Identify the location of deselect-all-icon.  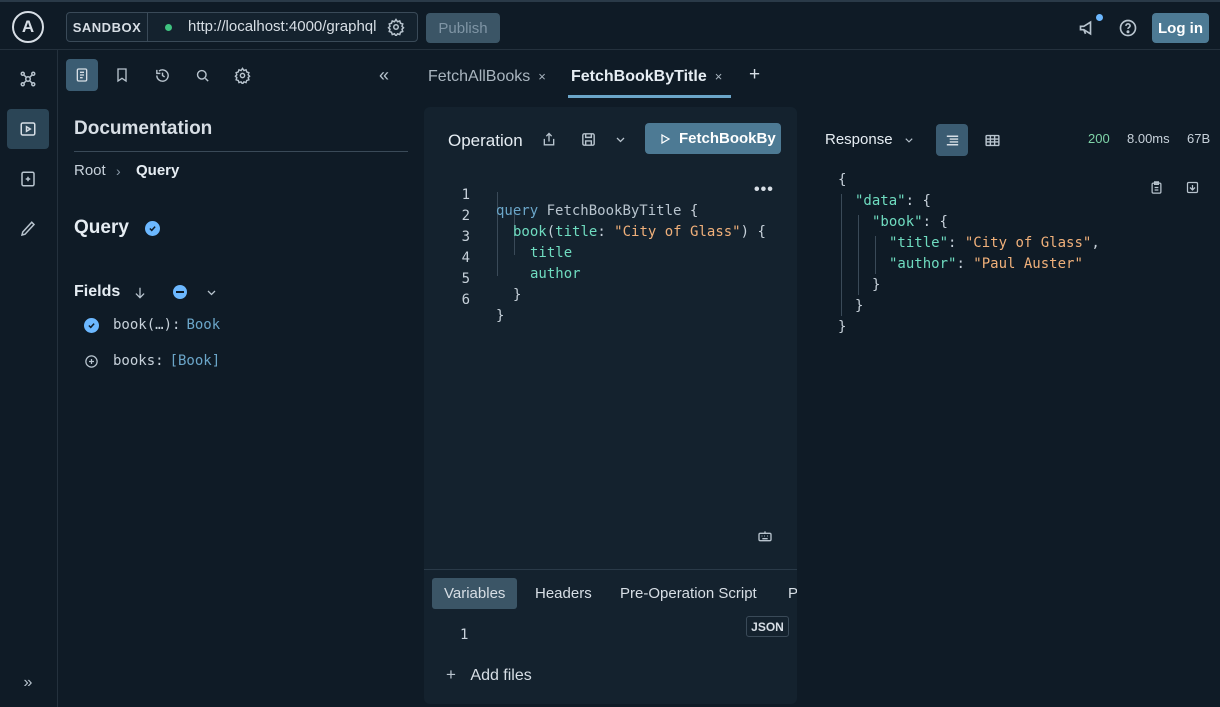
(180, 292).